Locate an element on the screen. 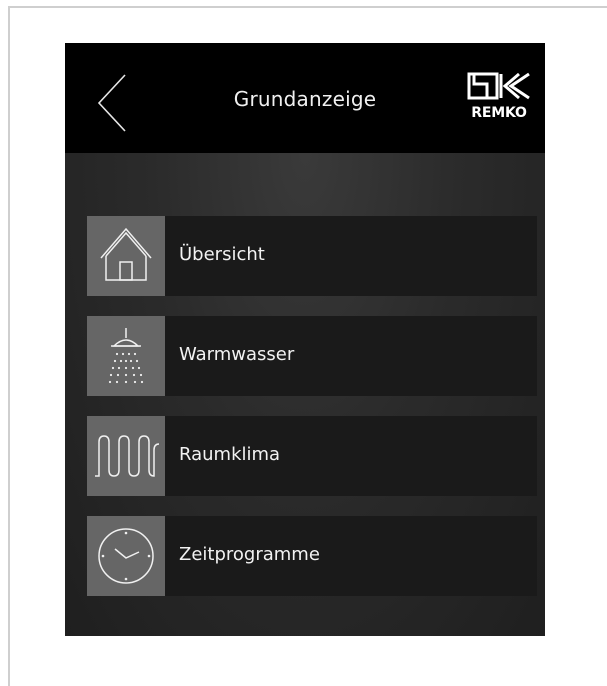  menu-item-uebersicht: Übersicht is located at coordinates (312, 256).